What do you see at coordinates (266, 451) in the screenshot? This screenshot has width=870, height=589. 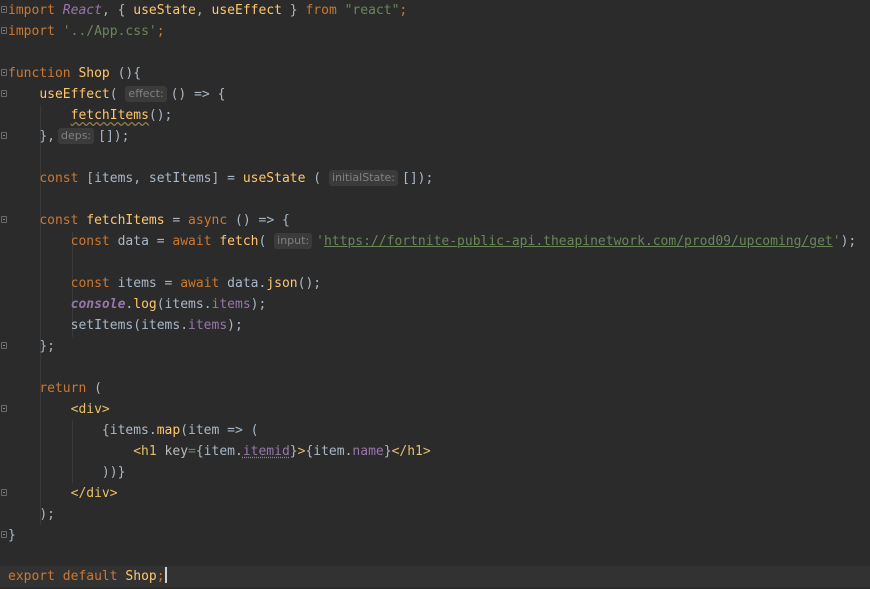 I see `property: itemid` at bounding box center [266, 451].